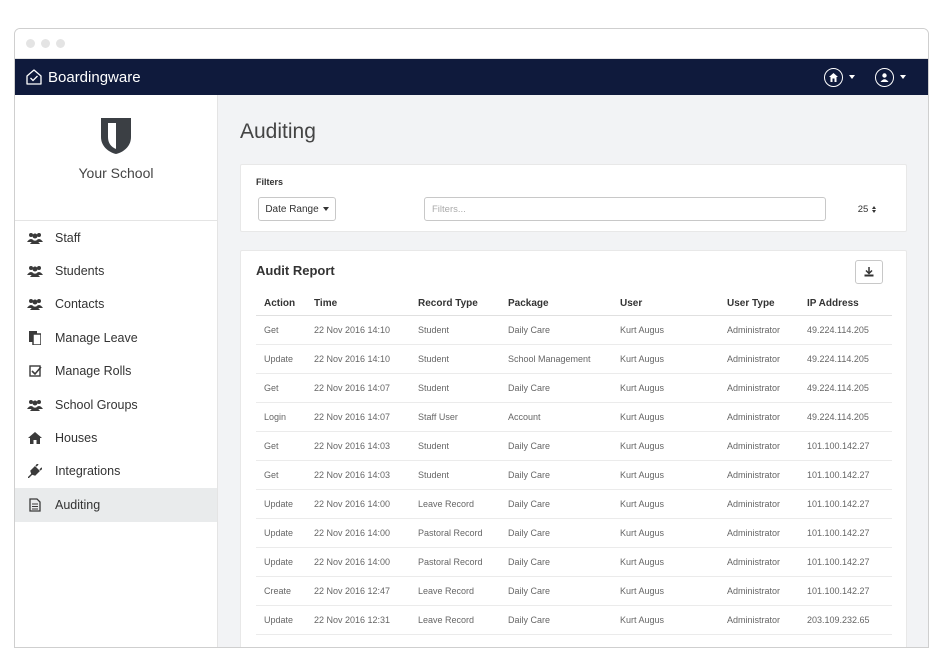 The width and height of the screenshot is (940, 648). Describe the element at coordinates (68, 237) in the screenshot. I see `sidebar-item-label: Staff` at that location.